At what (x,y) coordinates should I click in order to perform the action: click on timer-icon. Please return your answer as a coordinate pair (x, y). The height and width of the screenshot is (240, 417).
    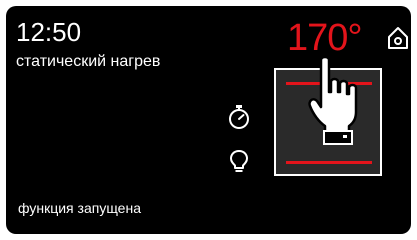
    Looking at the image, I should click on (239, 117).